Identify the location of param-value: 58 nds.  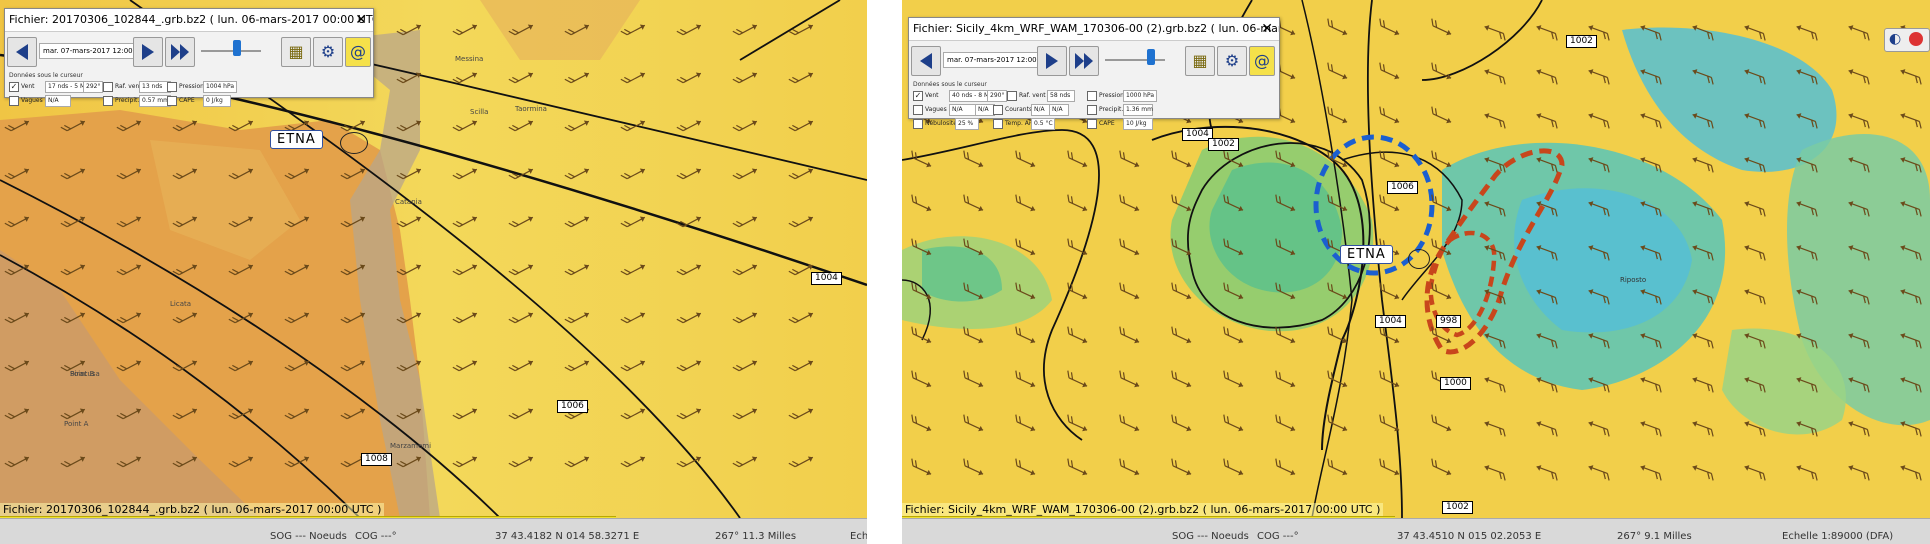
(1061, 96).